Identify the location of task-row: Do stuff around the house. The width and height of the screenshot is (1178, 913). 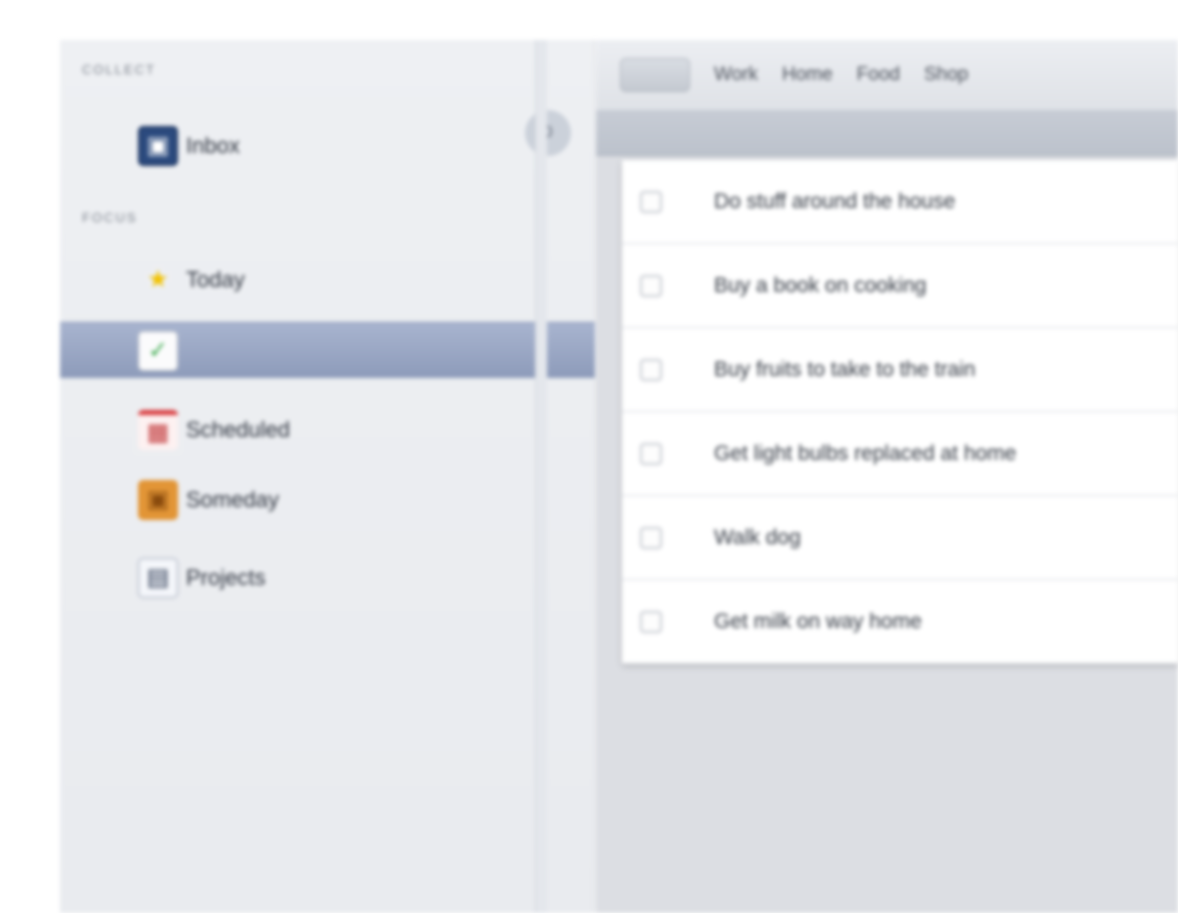
(900, 202).